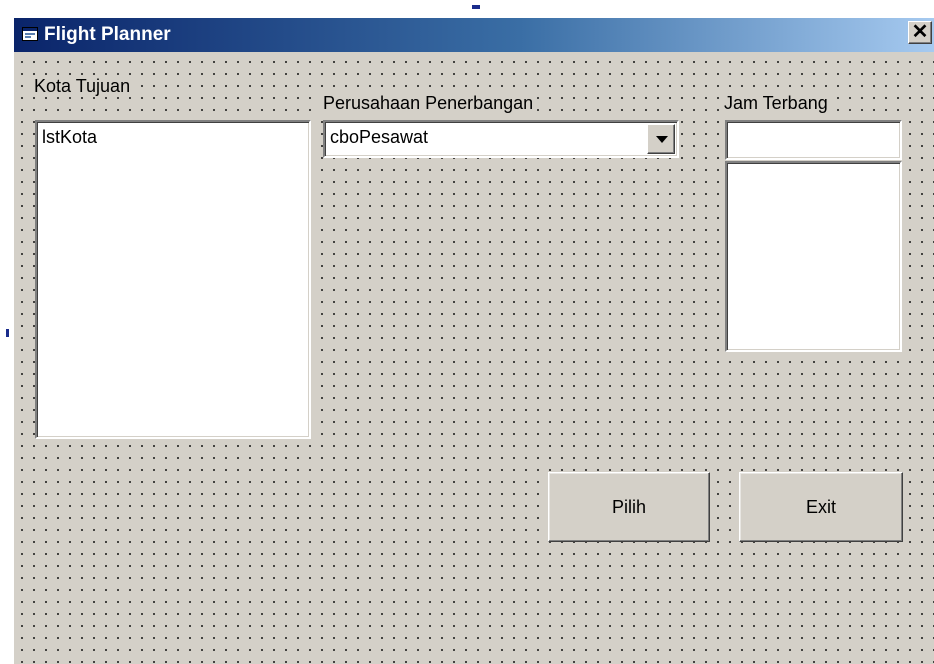 The height and width of the screenshot is (664, 934). What do you see at coordinates (476, 7) in the screenshot?
I see `top-selection-handle` at bounding box center [476, 7].